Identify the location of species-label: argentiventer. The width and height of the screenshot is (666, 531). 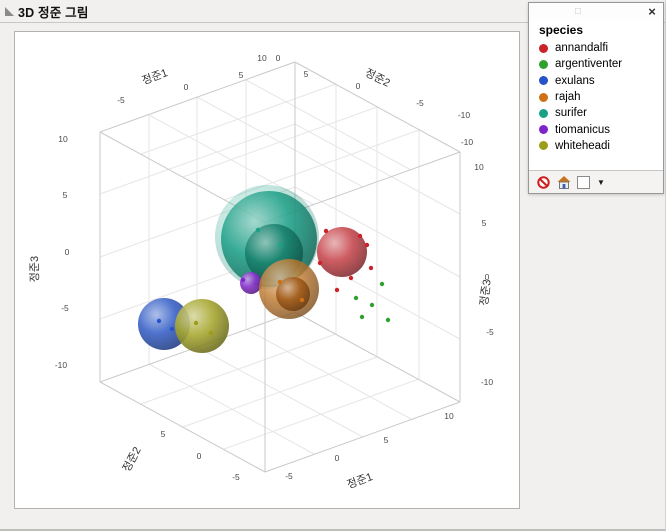
(589, 64).